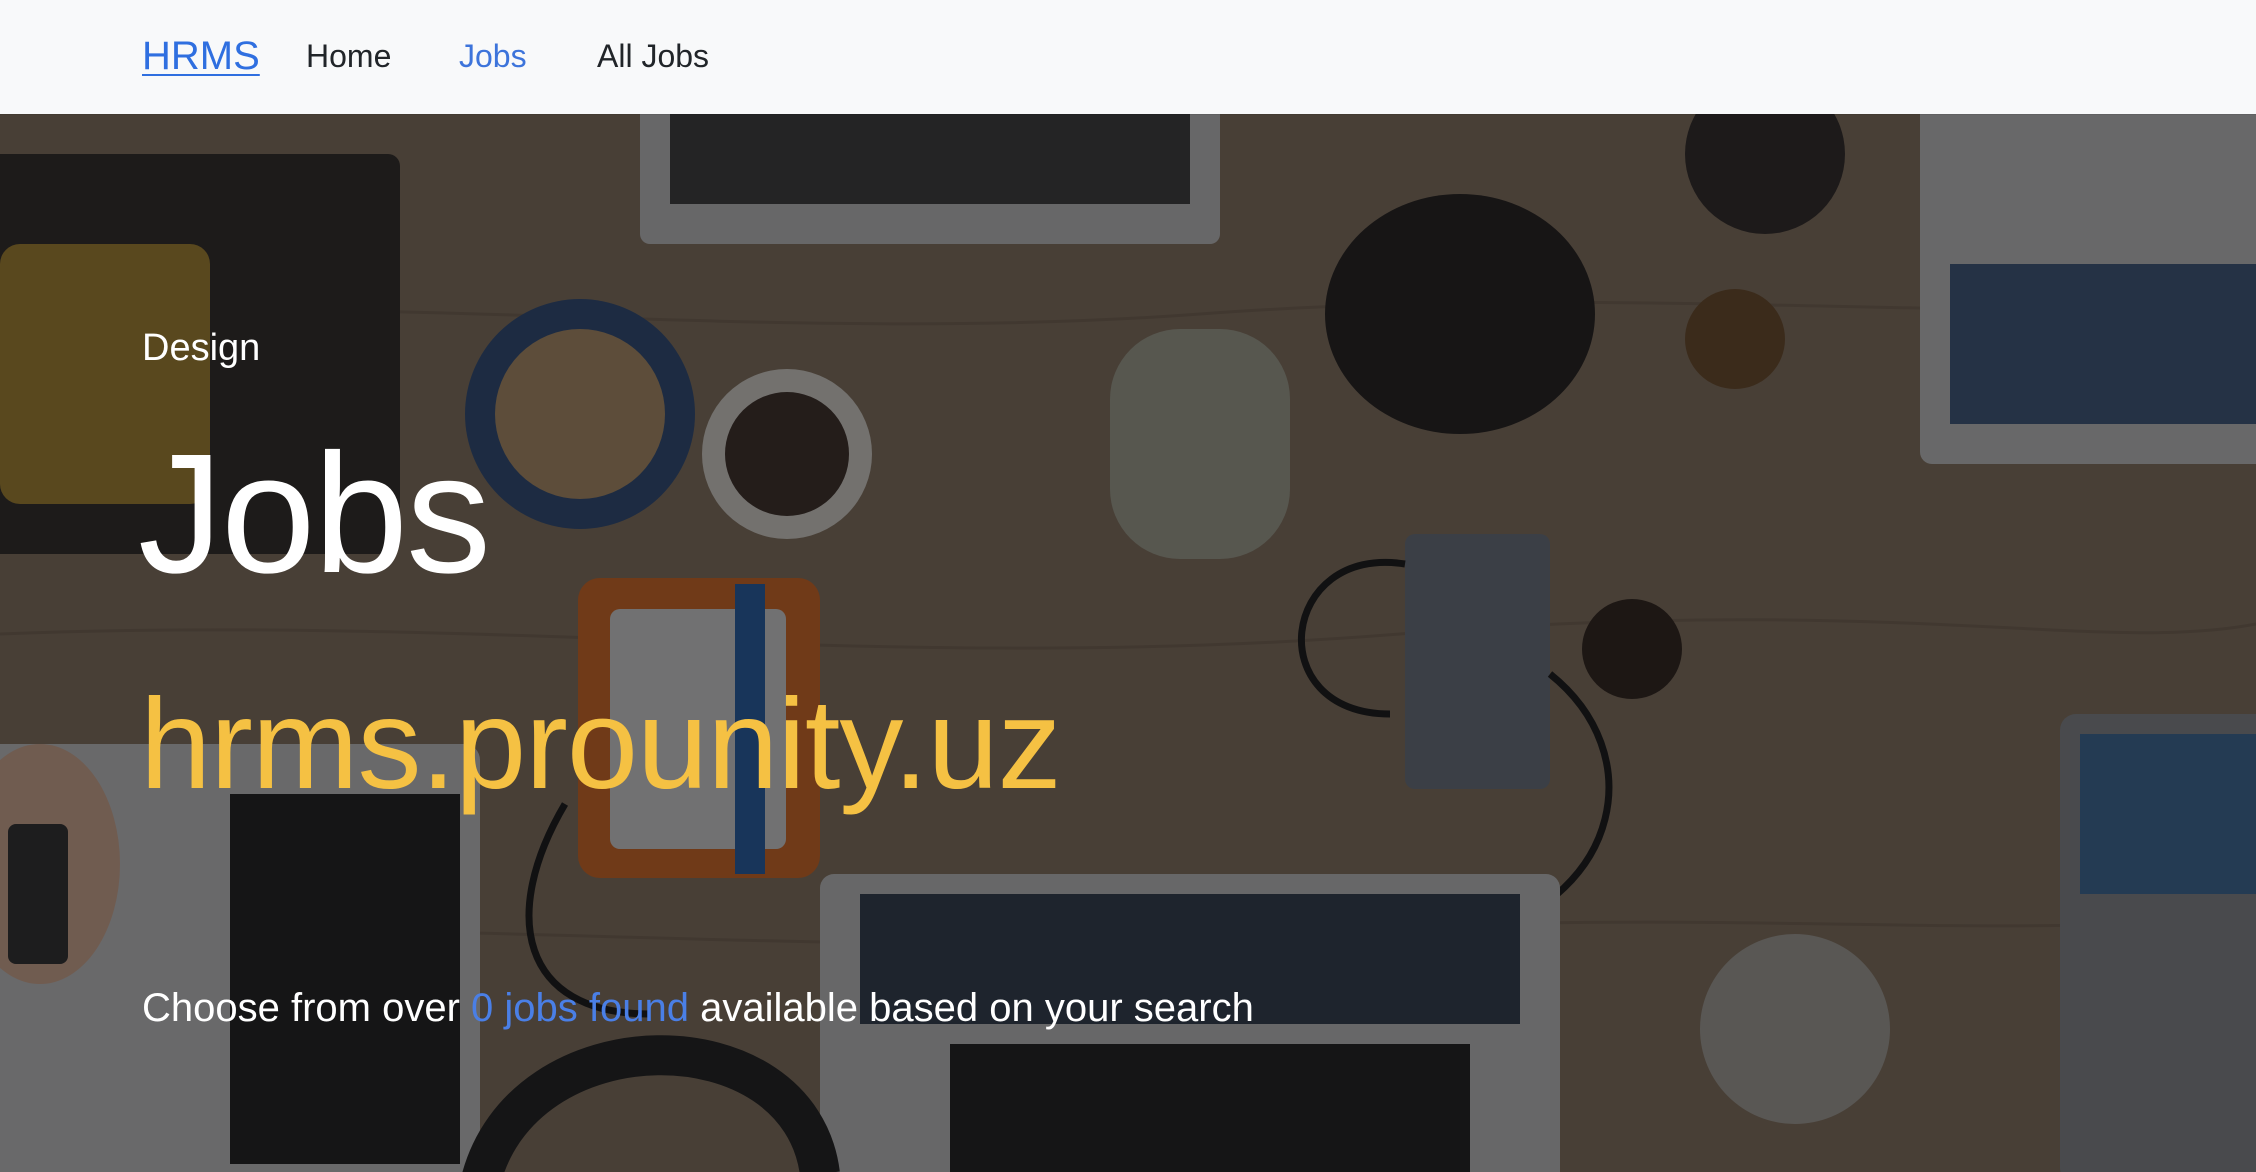  What do you see at coordinates (201, 348) in the screenshot?
I see `hero-eyebrow: Design` at bounding box center [201, 348].